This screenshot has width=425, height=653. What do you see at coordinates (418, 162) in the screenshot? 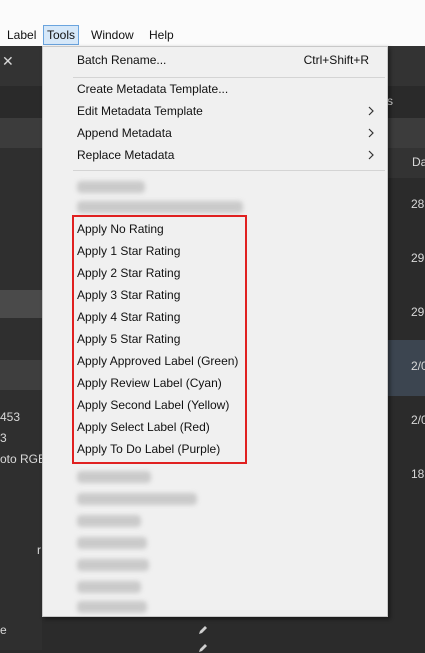
I see `column-header-date: Da` at bounding box center [418, 162].